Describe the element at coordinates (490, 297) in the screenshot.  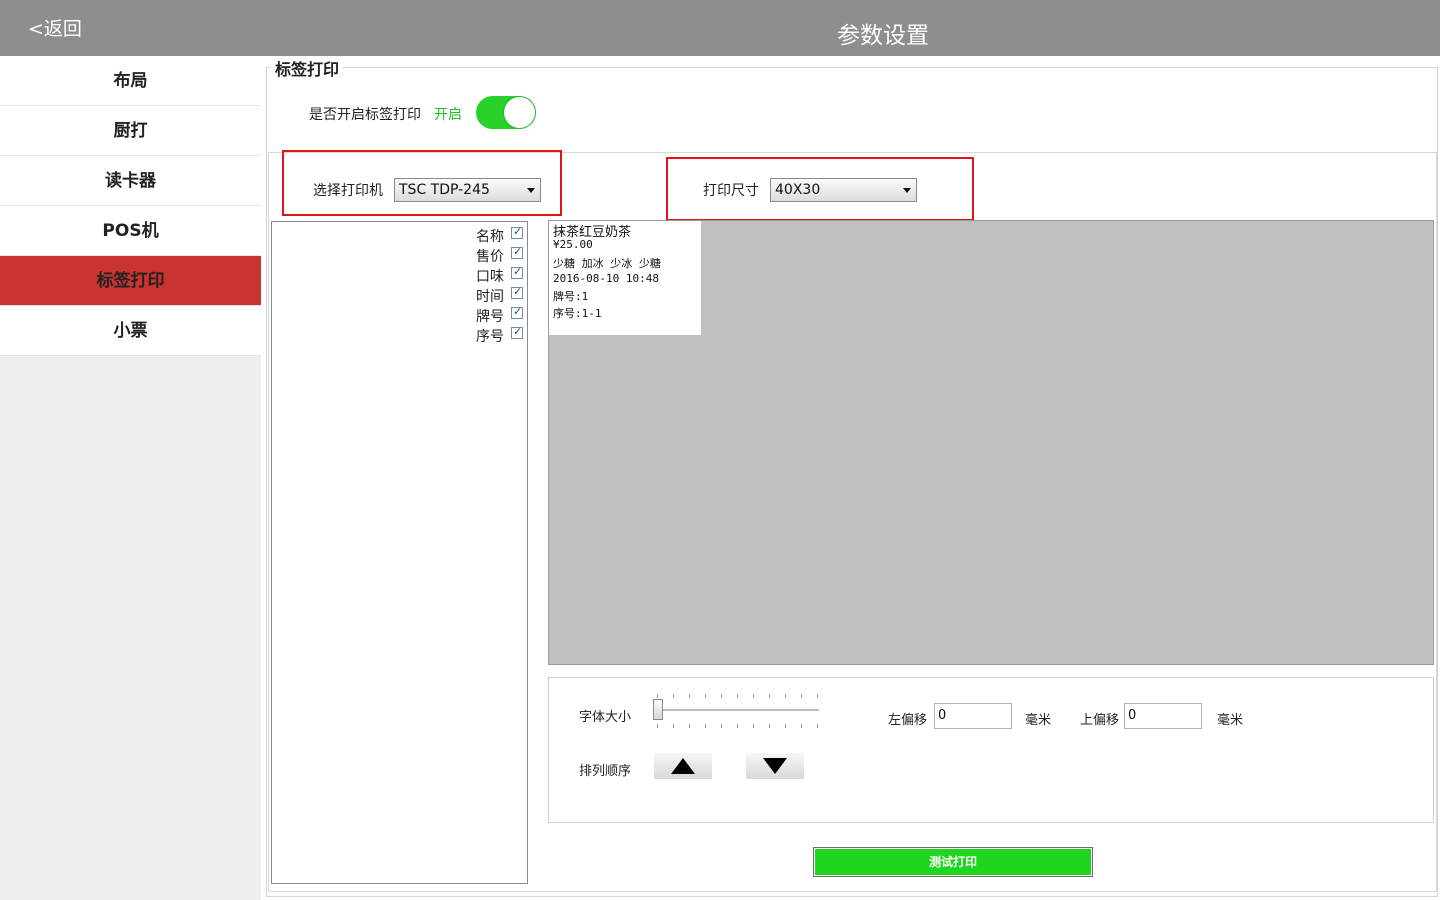
I see `field-name: 时间` at that location.